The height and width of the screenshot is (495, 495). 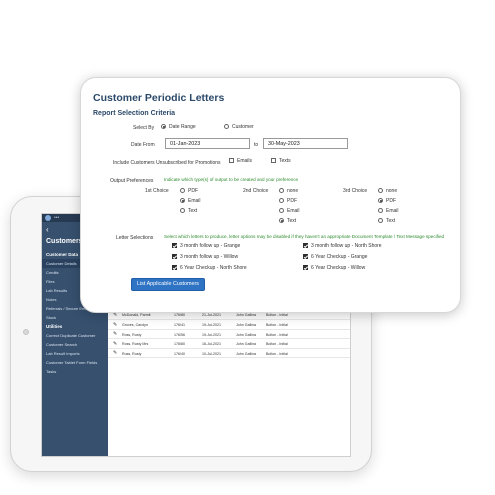 What do you see at coordinates (211, 315) in the screenshot?
I see `table-cell: 21-Jul-2021` at bounding box center [211, 315].